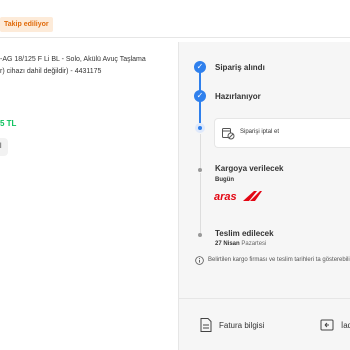 The image size is (350, 350). Describe the element at coordinates (345, 325) in the screenshot. I see `return-label: İad` at that location.